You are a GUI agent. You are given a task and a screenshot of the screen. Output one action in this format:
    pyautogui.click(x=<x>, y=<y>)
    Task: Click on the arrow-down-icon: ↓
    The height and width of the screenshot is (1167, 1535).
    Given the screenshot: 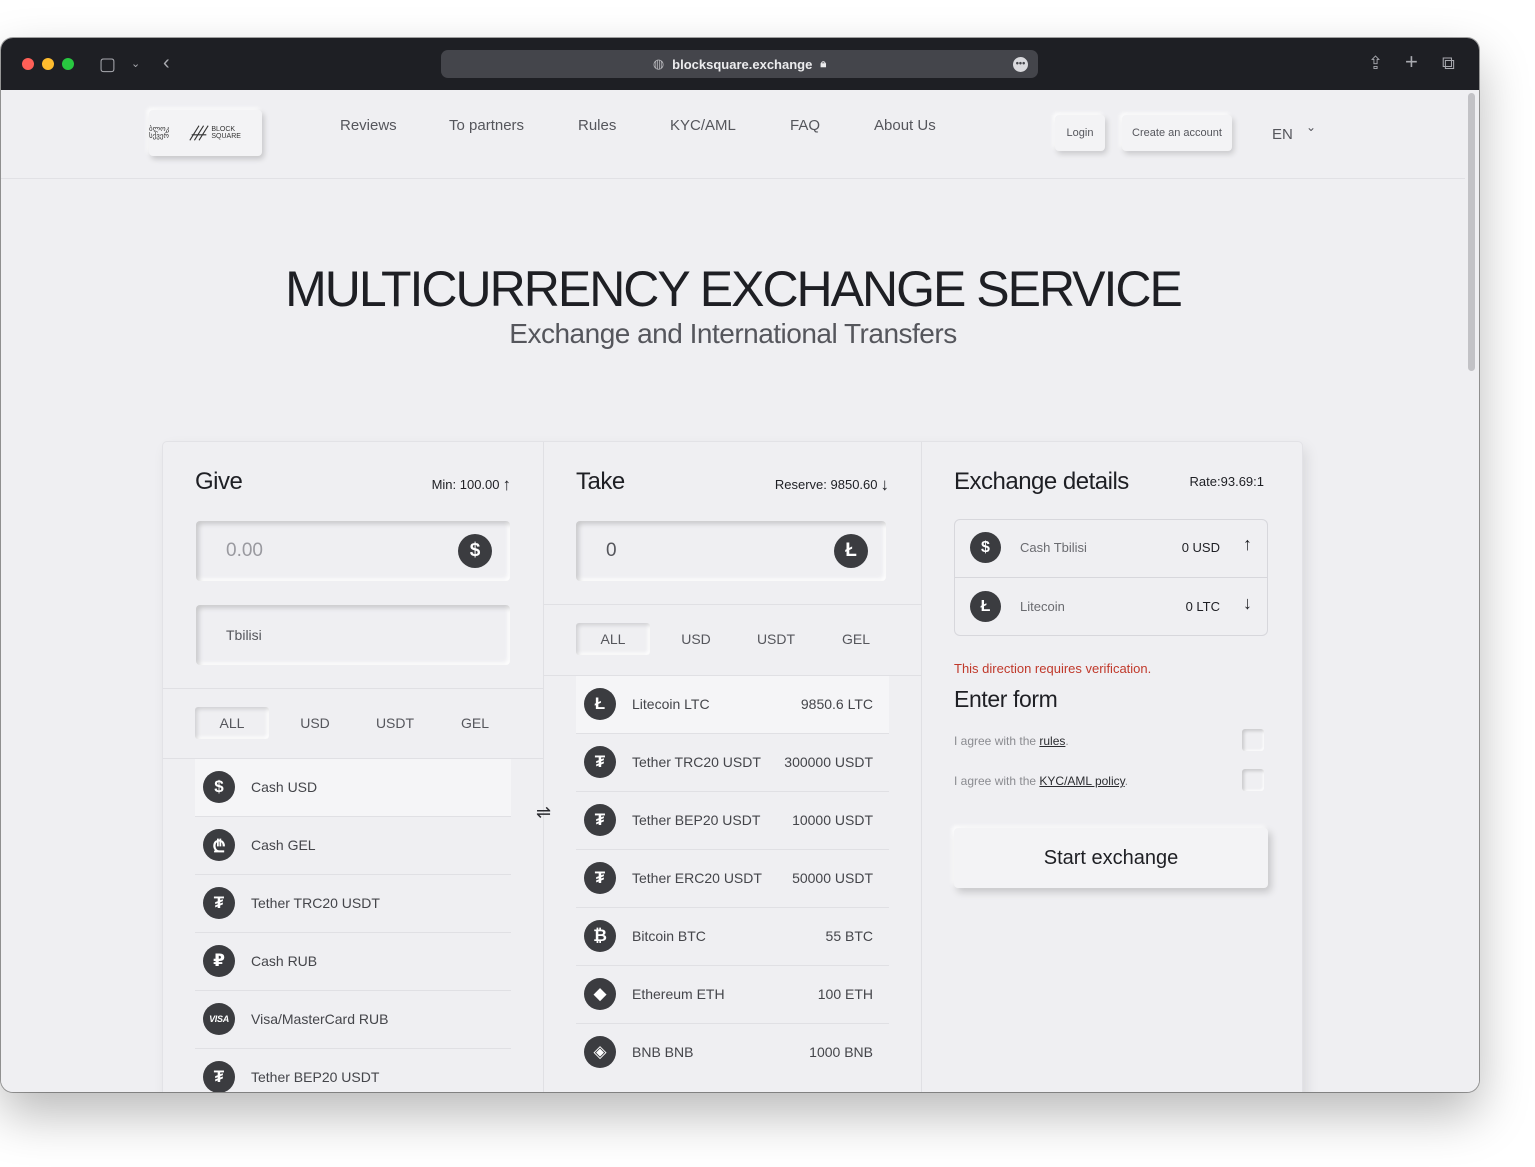 What is the action you would take?
    pyautogui.click(x=885, y=484)
    